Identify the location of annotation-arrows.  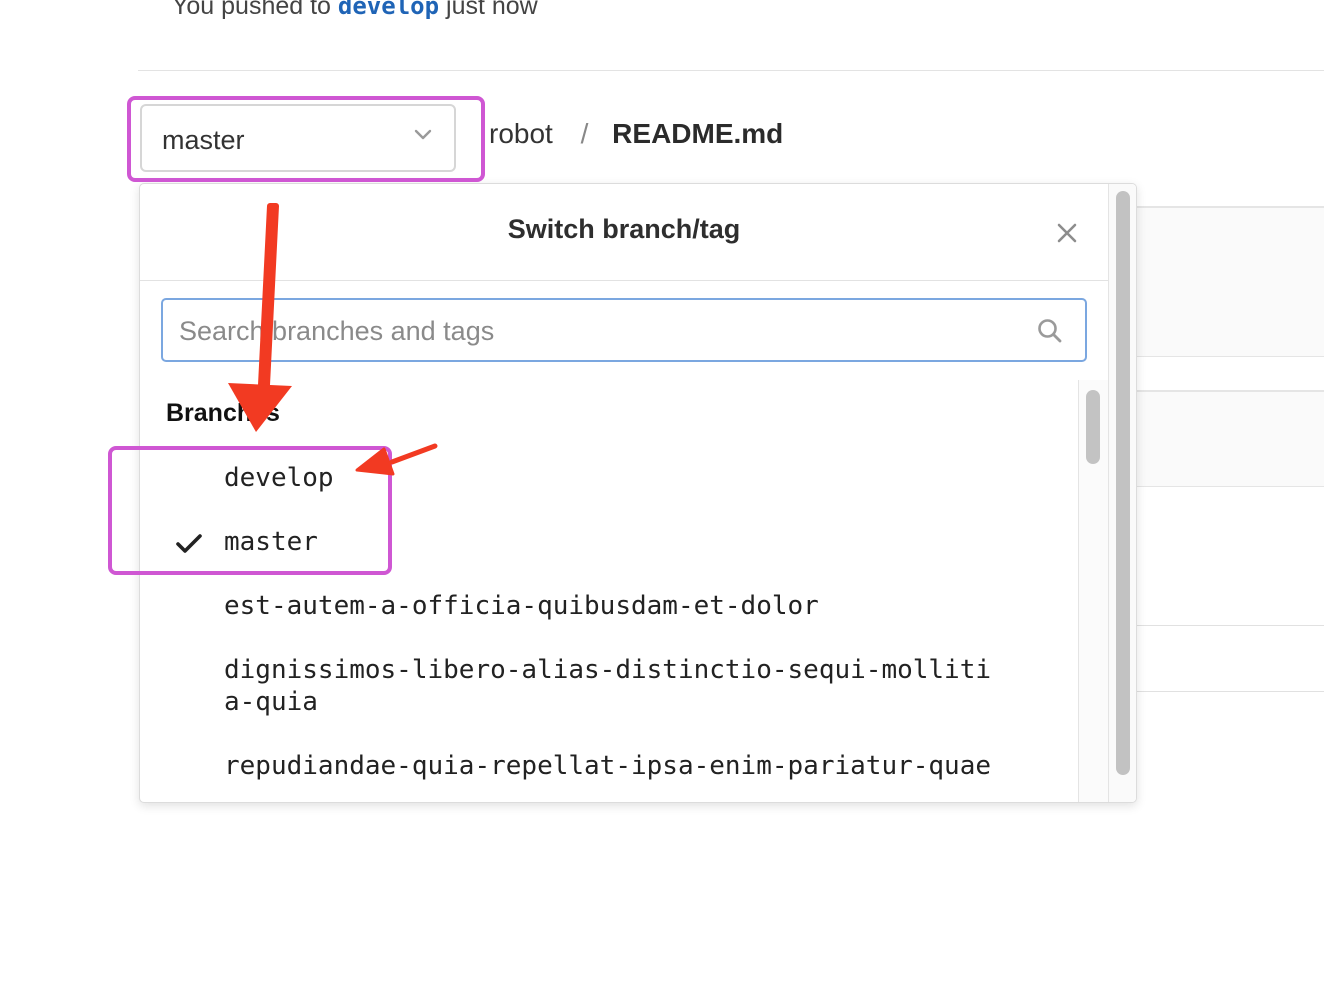
(333, 339).